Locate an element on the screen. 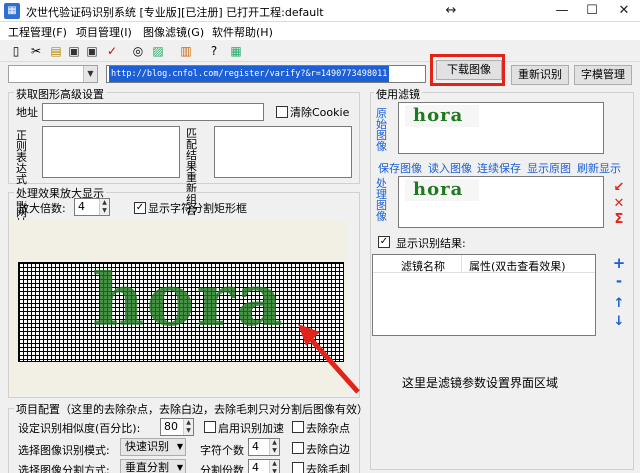  app-logo-icon: ▦ is located at coordinates (12, 11).